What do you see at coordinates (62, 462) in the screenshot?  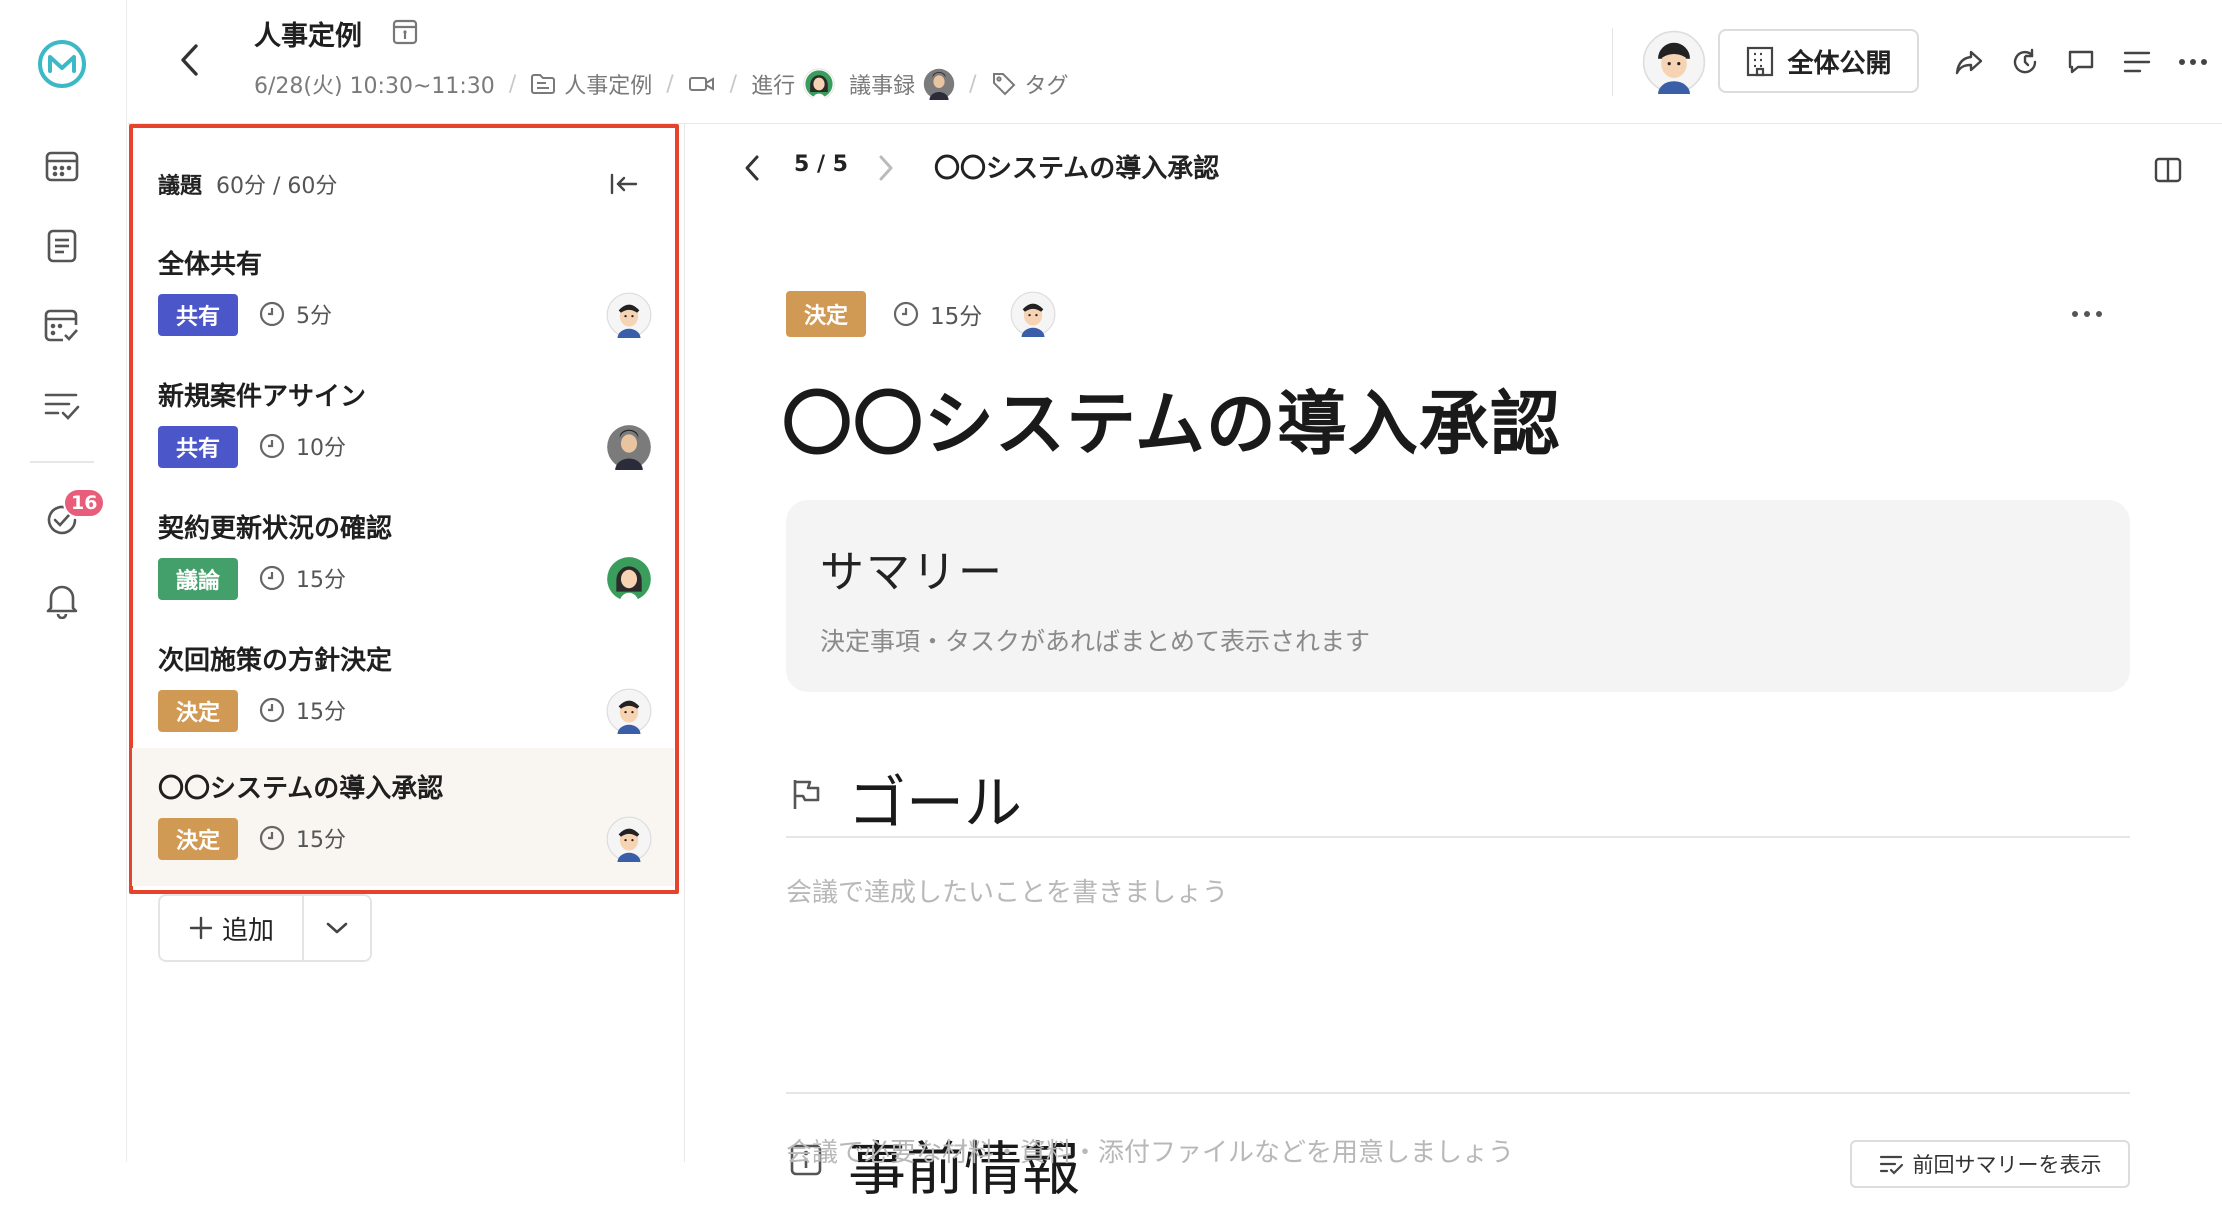 I see `rail-divider` at bounding box center [62, 462].